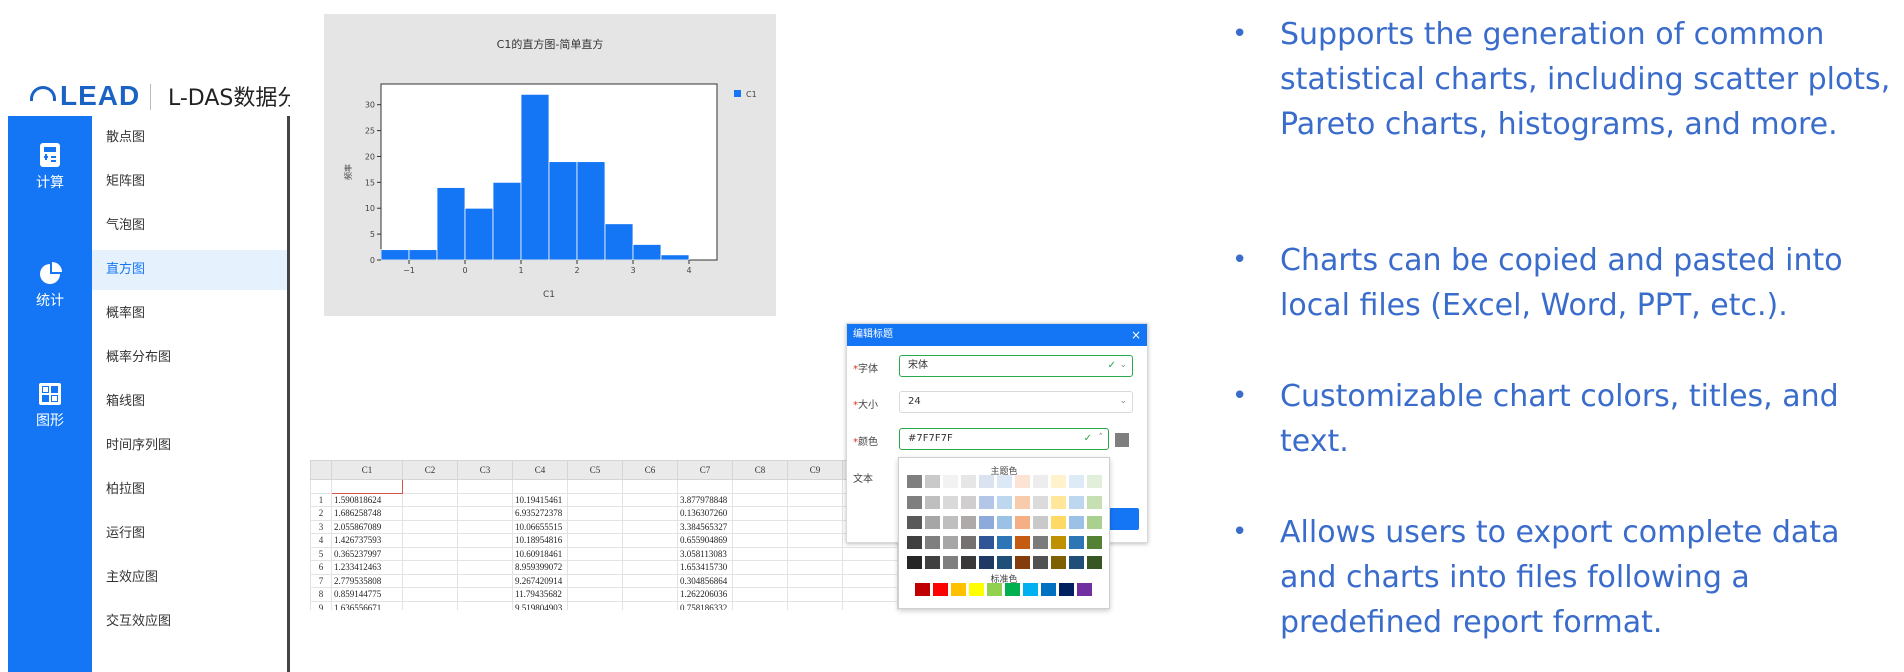  What do you see at coordinates (540, 553) in the screenshot?
I see `table-cell: 10.60918461` at bounding box center [540, 553].